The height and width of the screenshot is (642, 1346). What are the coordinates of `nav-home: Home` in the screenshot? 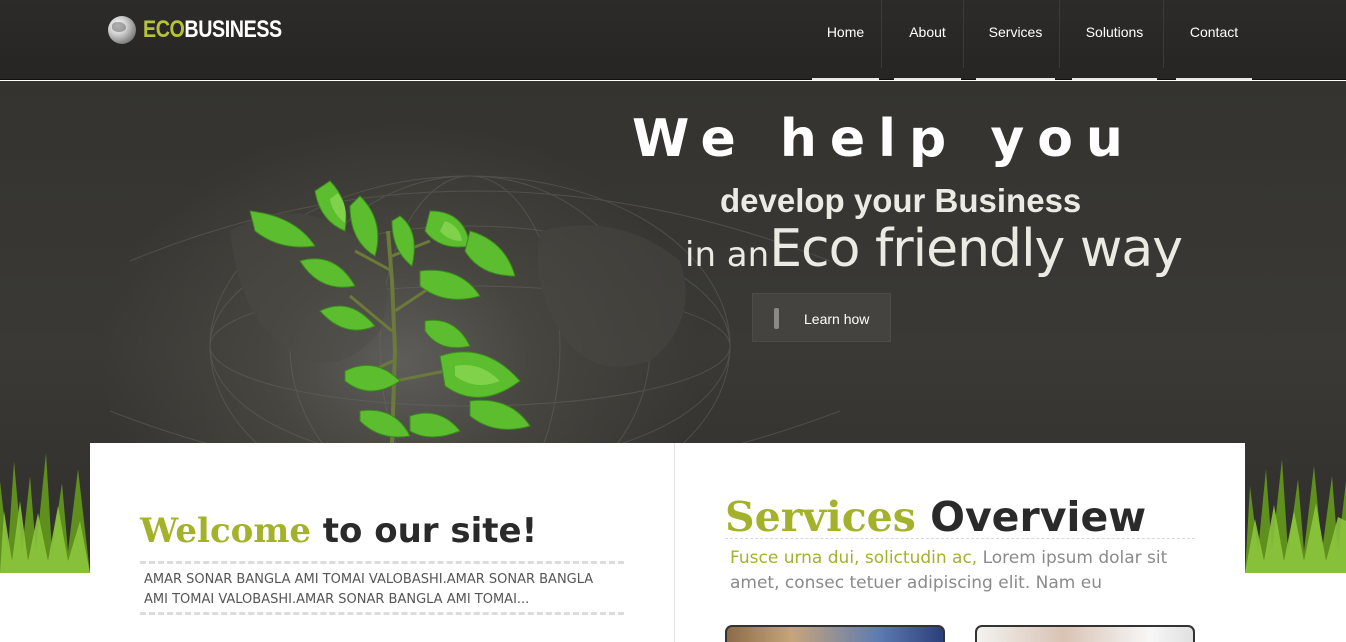 It's located at (845, 40).